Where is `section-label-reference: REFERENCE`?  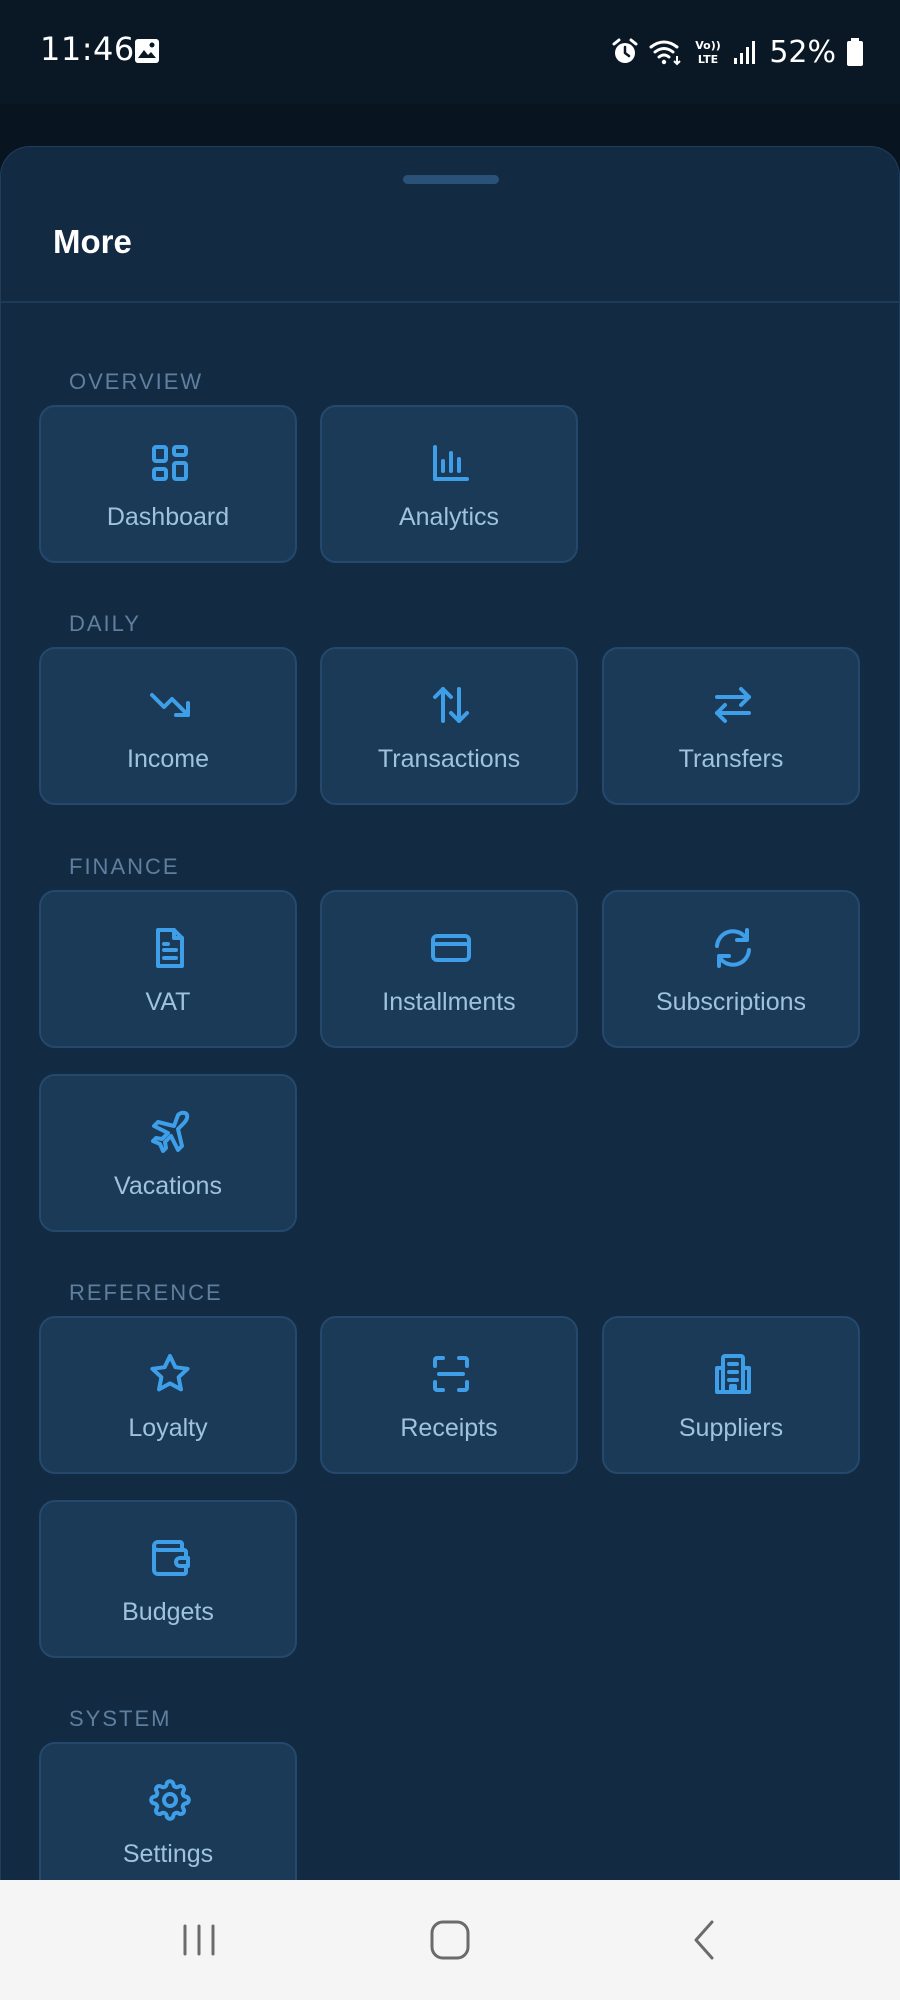 section-label-reference: REFERENCE is located at coordinates (146, 1292).